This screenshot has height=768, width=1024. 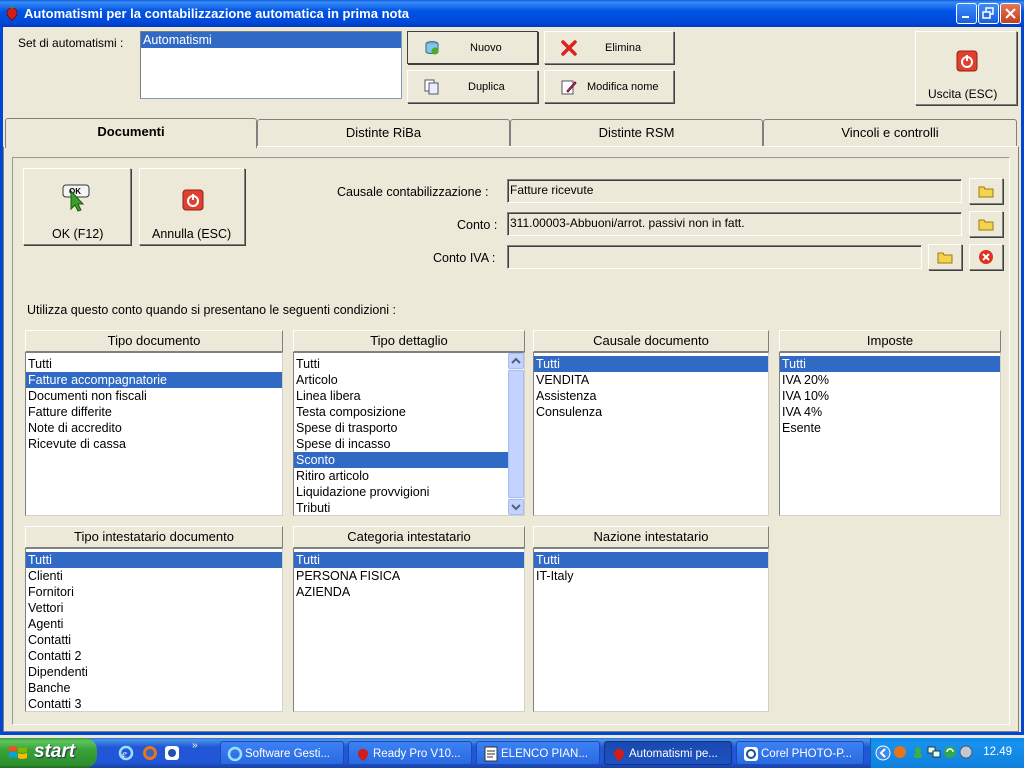 I want to click on start-button: start, so click(x=48, y=753).